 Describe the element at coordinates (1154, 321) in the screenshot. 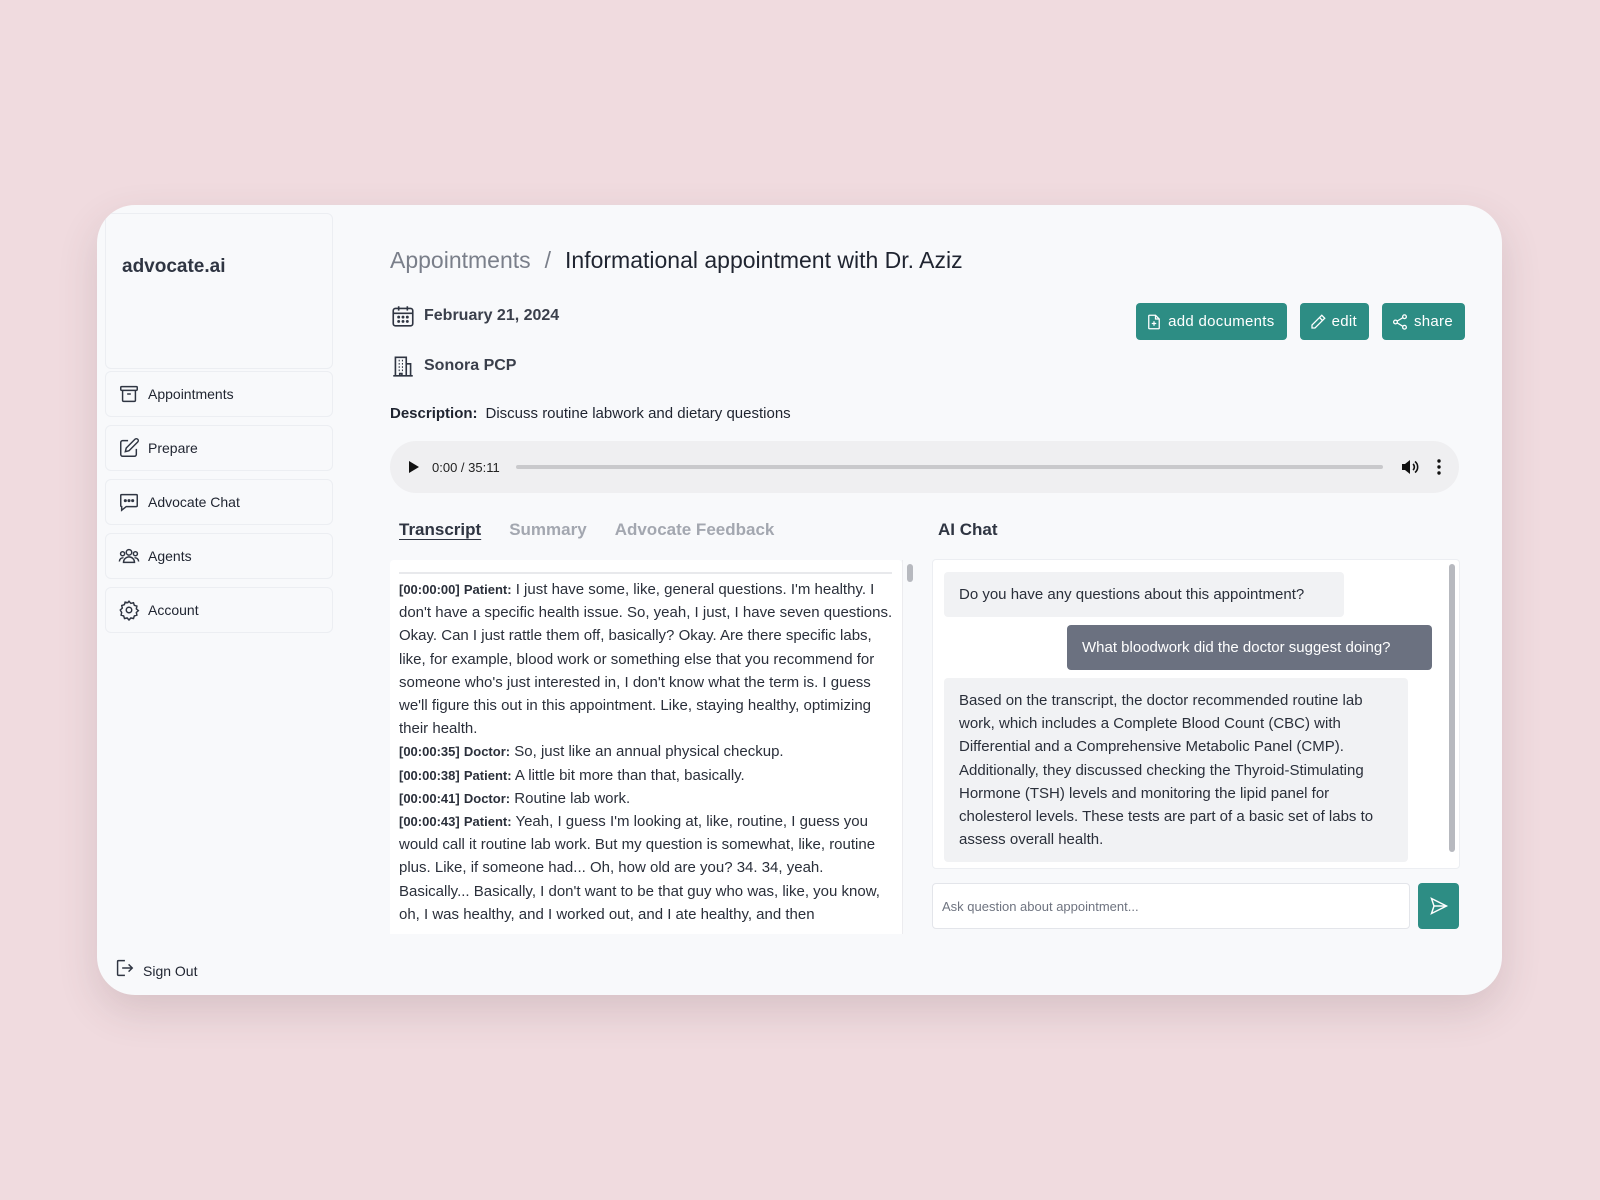

I see `document-plus-icon` at that location.